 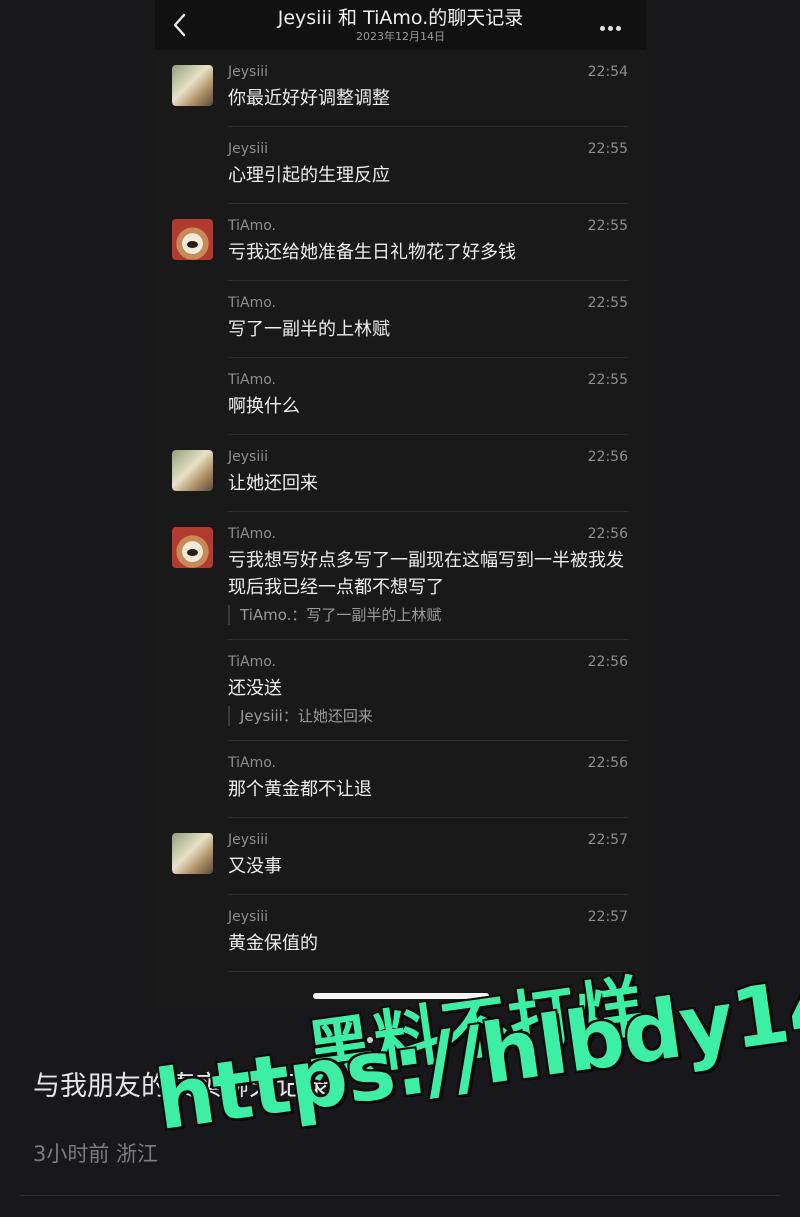 What do you see at coordinates (309, 98) in the screenshot?
I see `message-text: 你最近好好调整调整` at bounding box center [309, 98].